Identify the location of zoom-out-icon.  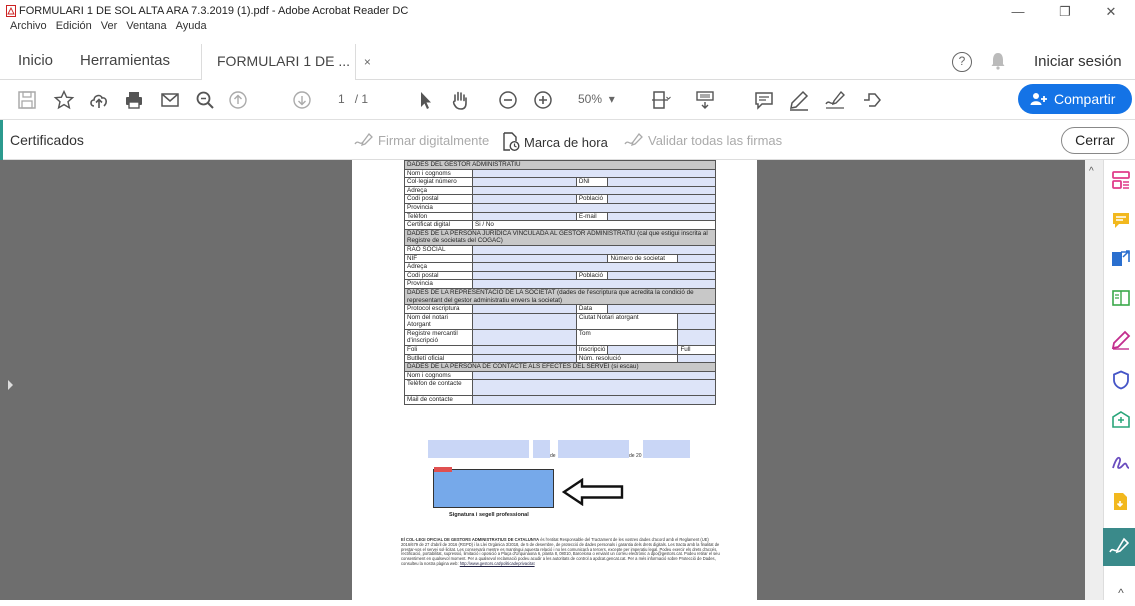
(508, 100).